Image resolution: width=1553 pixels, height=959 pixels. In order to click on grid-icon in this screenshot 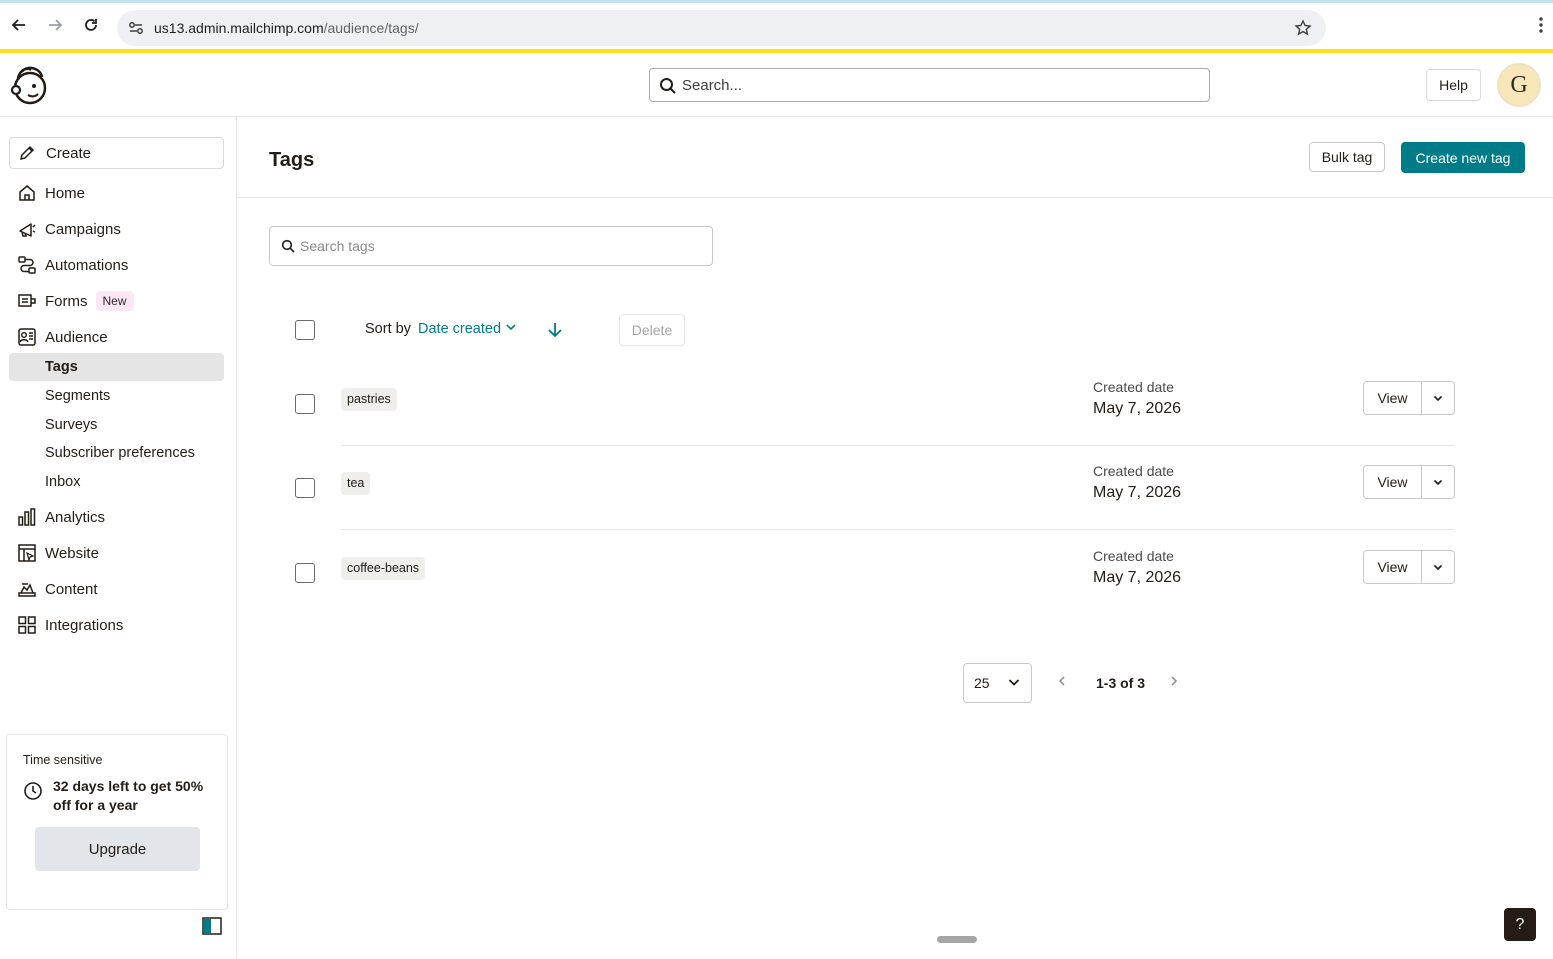, I will do `click(27, 625)`.